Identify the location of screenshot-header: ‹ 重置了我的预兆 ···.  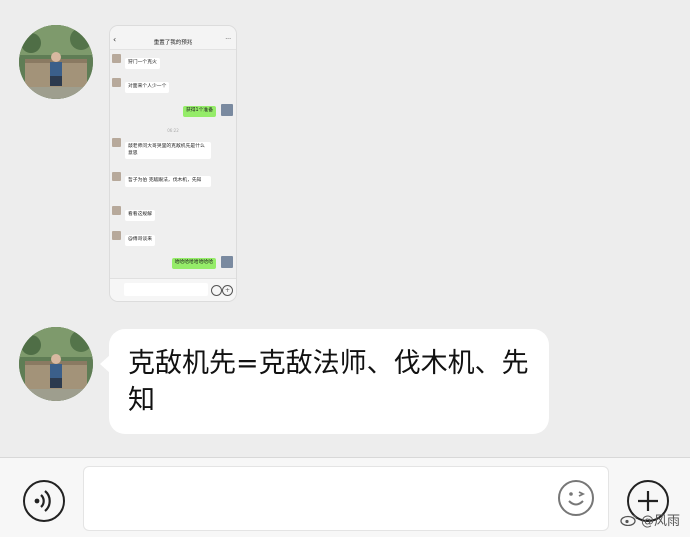
(173, 38).